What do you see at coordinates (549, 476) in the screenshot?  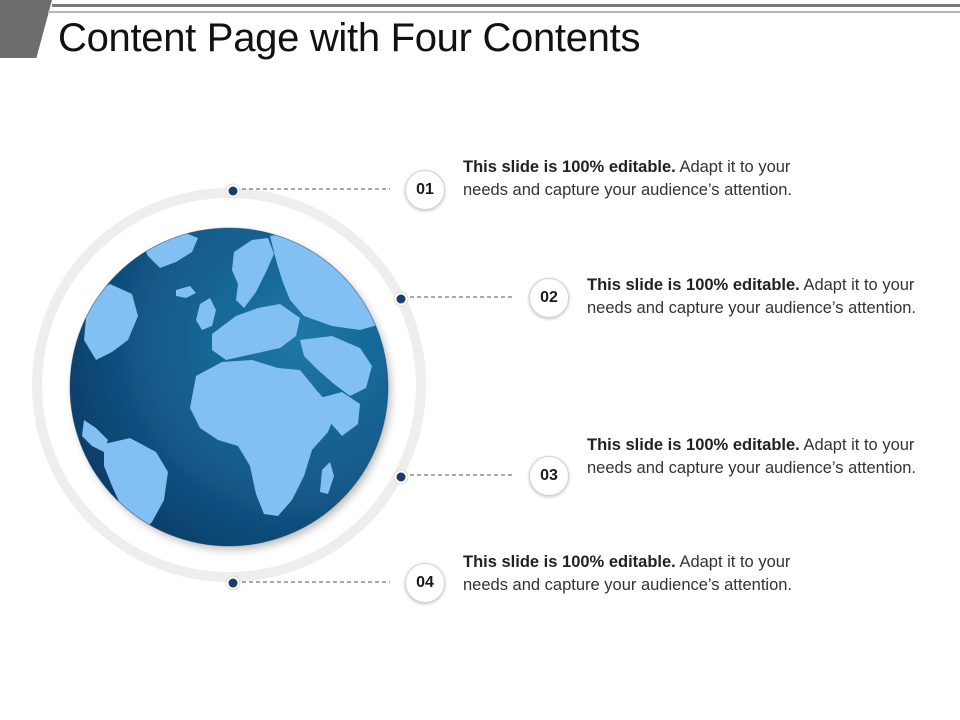 I see `item-number-badge: 03` at bounding box center [549, 476].